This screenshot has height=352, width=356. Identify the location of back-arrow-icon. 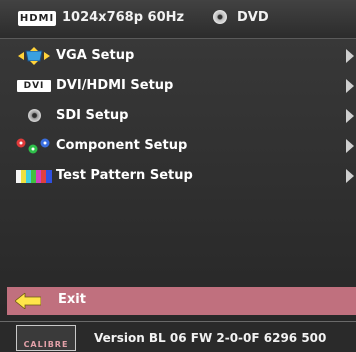
(28, 301).